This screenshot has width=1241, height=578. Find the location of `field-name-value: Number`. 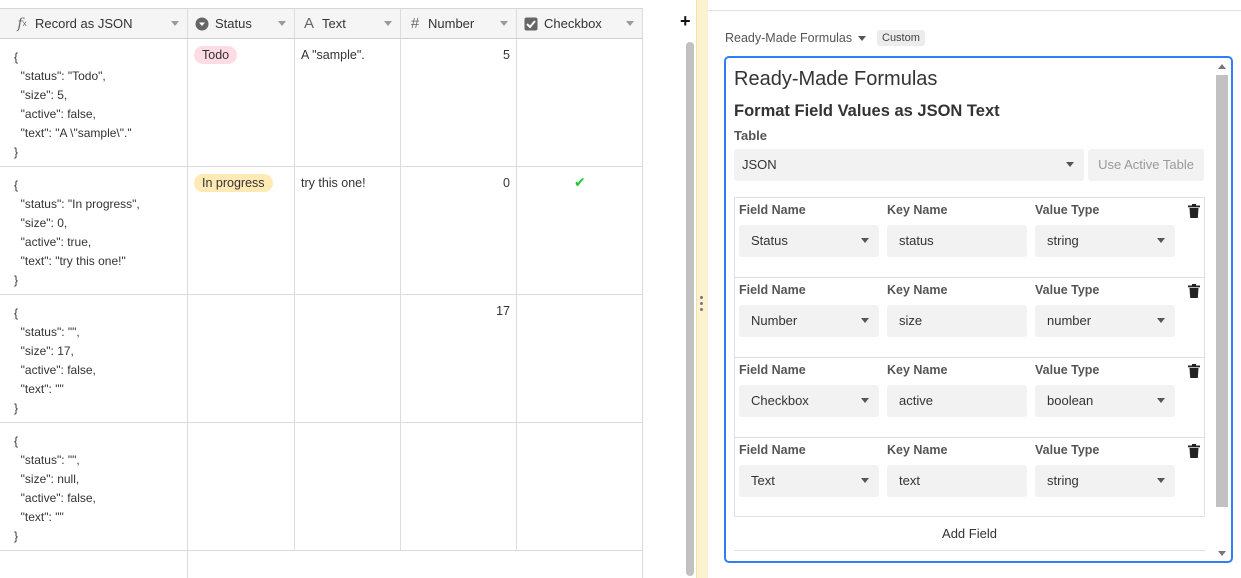

field-name-value: Number is located at coordinates (774, 320).